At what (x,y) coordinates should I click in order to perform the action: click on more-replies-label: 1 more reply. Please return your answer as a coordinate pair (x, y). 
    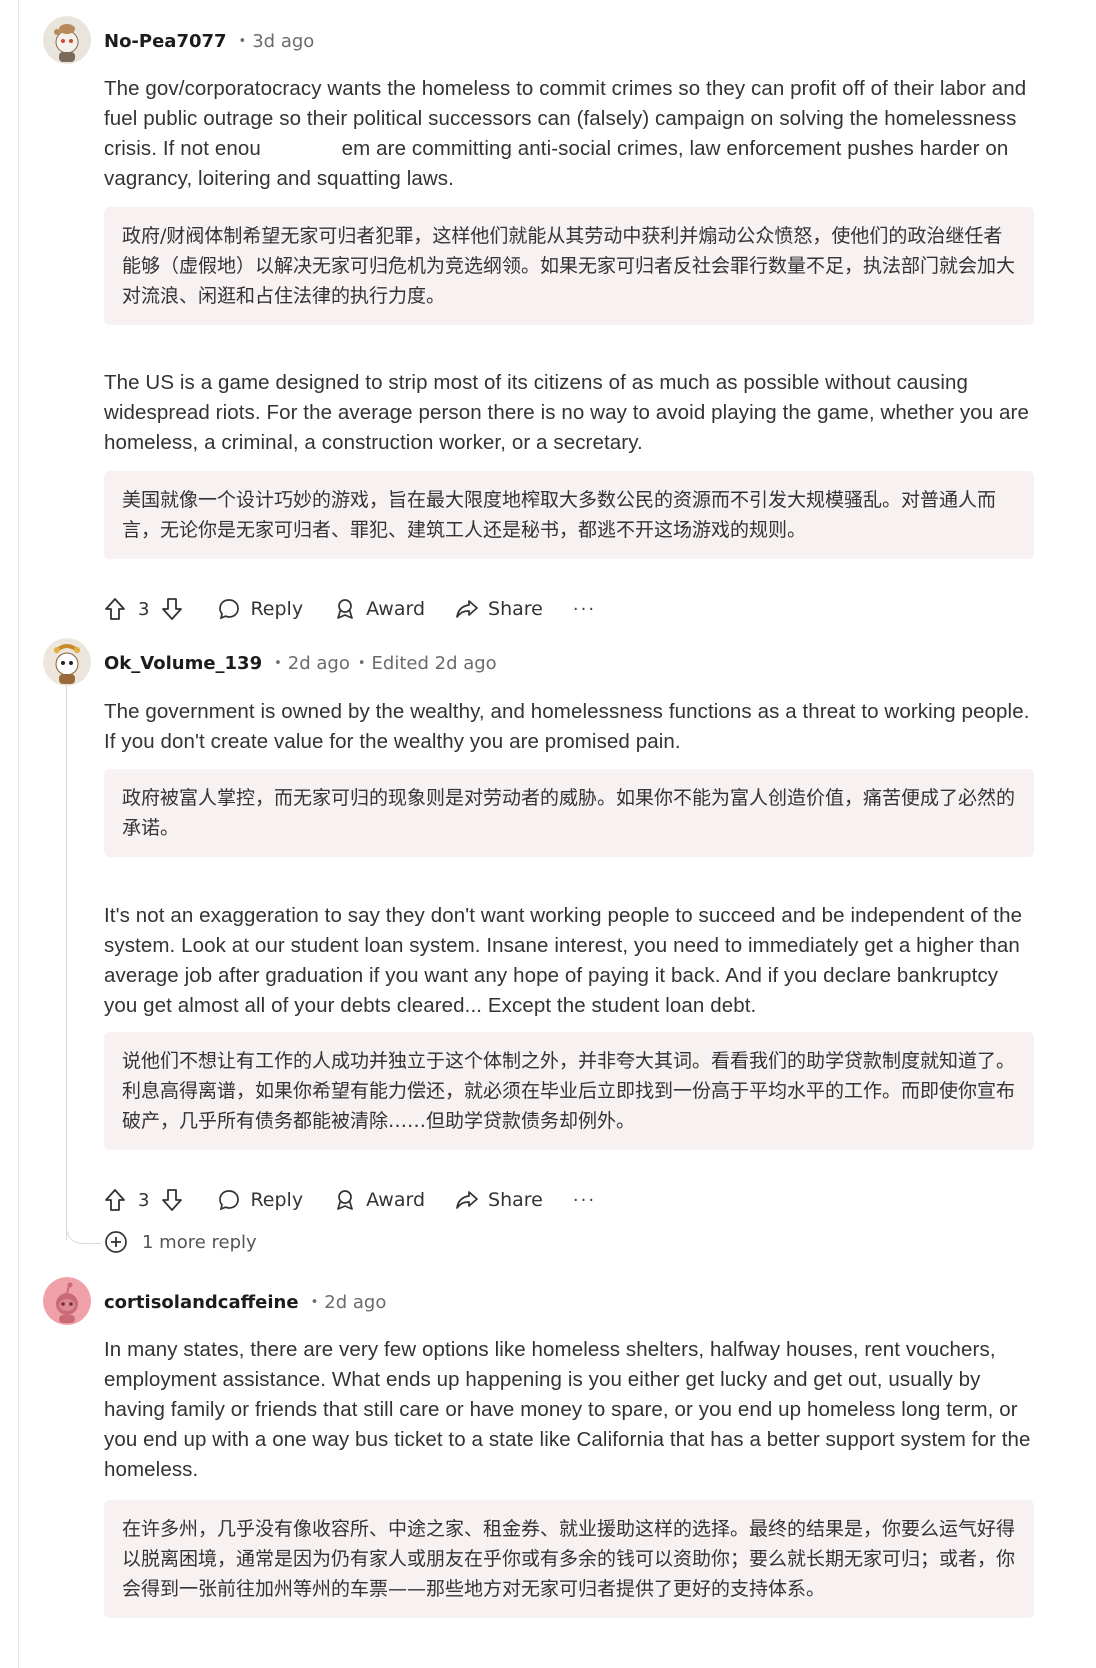
    Looking at the image, I should click on (199, 1242).